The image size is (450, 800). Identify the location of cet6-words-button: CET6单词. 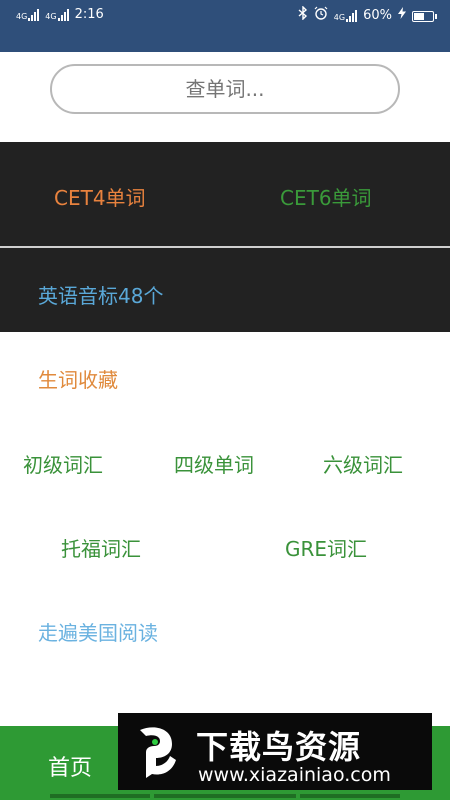
(326, 196).